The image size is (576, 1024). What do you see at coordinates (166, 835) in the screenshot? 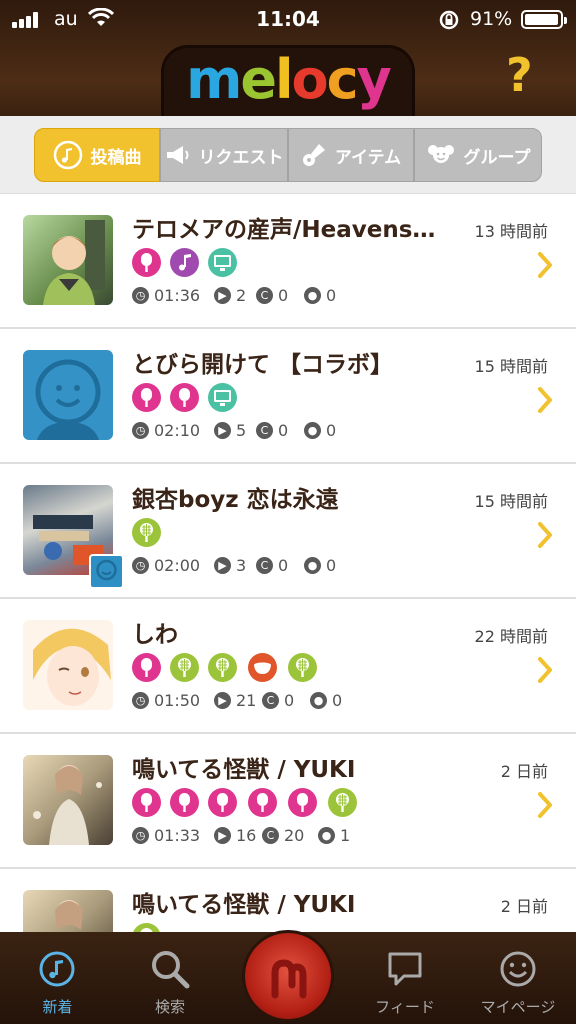
I see `duration-stat: ◷ 01:33` at bounding box center [166, 835].